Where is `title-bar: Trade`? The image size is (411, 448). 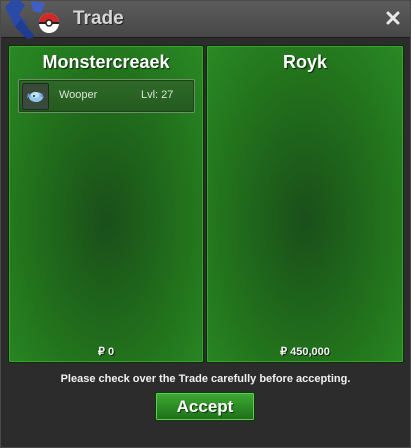
title-bar: Trade is located at coordinates (205, 19).